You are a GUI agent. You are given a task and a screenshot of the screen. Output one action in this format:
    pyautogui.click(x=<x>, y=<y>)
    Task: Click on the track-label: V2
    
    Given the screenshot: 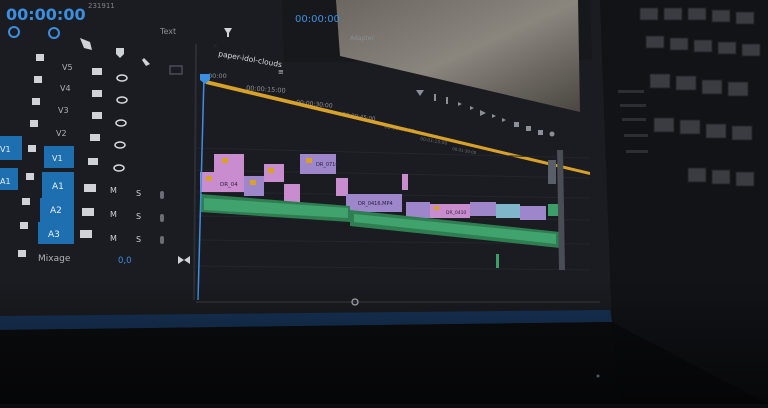 What is the action you would take?
    pyautogui.click(x=61, y=133)
    